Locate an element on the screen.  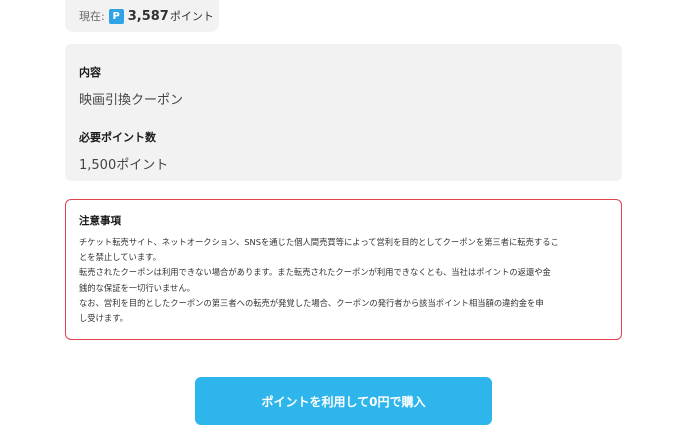
content-title: 内容 is located at coordinates (90, 72).